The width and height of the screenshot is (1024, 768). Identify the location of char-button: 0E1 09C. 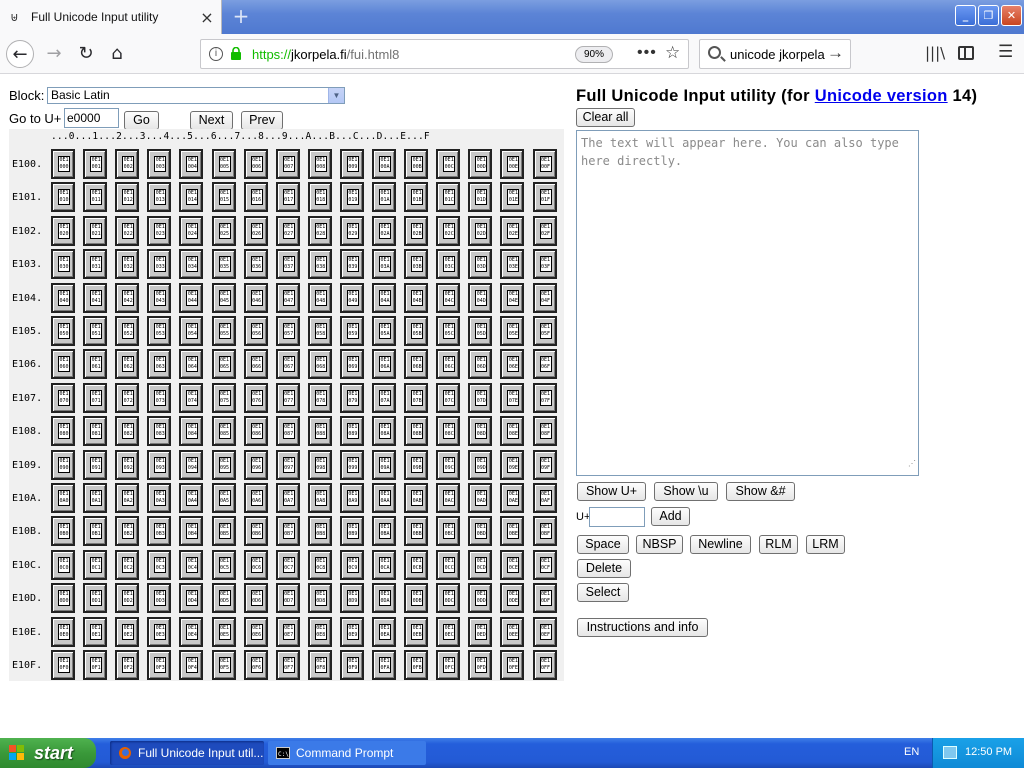
(448, 464).